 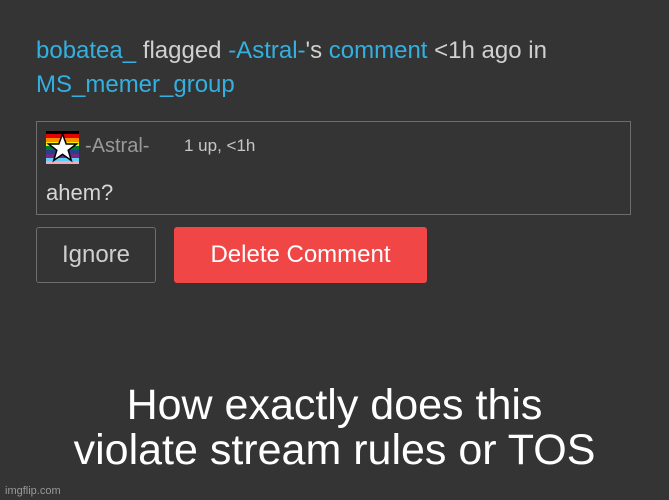 What do you see at coordinates (117, 146) in the screenshot?
I see `comment-username: -Astral-` at bounding box center [117, 146].